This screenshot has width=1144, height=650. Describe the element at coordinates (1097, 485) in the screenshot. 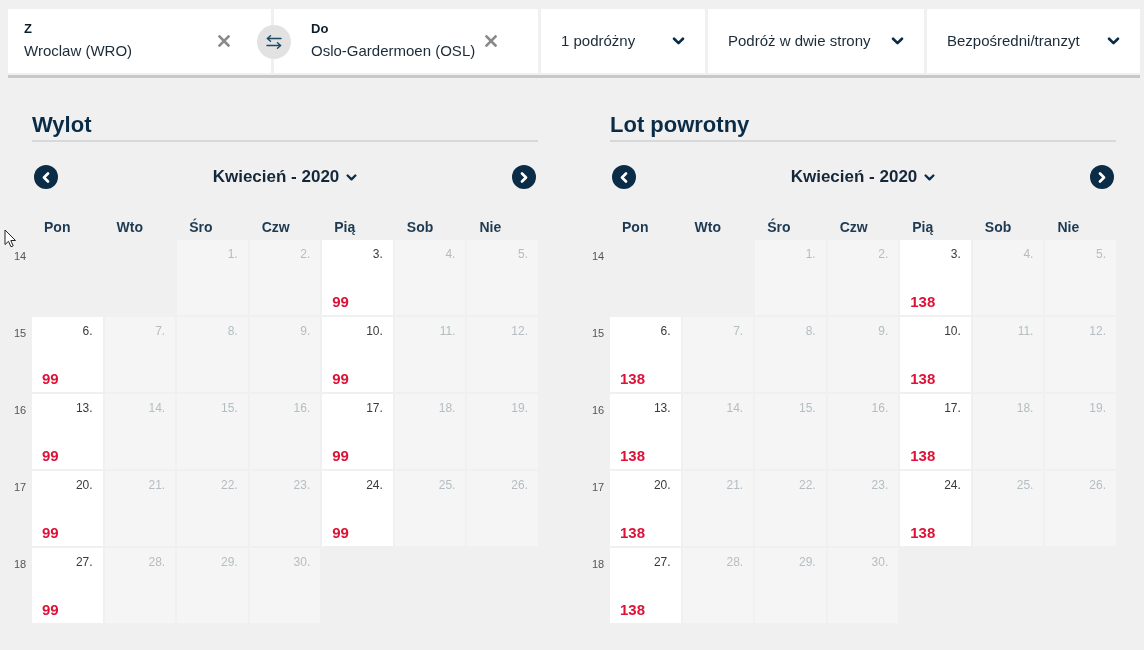

I see `day-number: 26.` at that location.